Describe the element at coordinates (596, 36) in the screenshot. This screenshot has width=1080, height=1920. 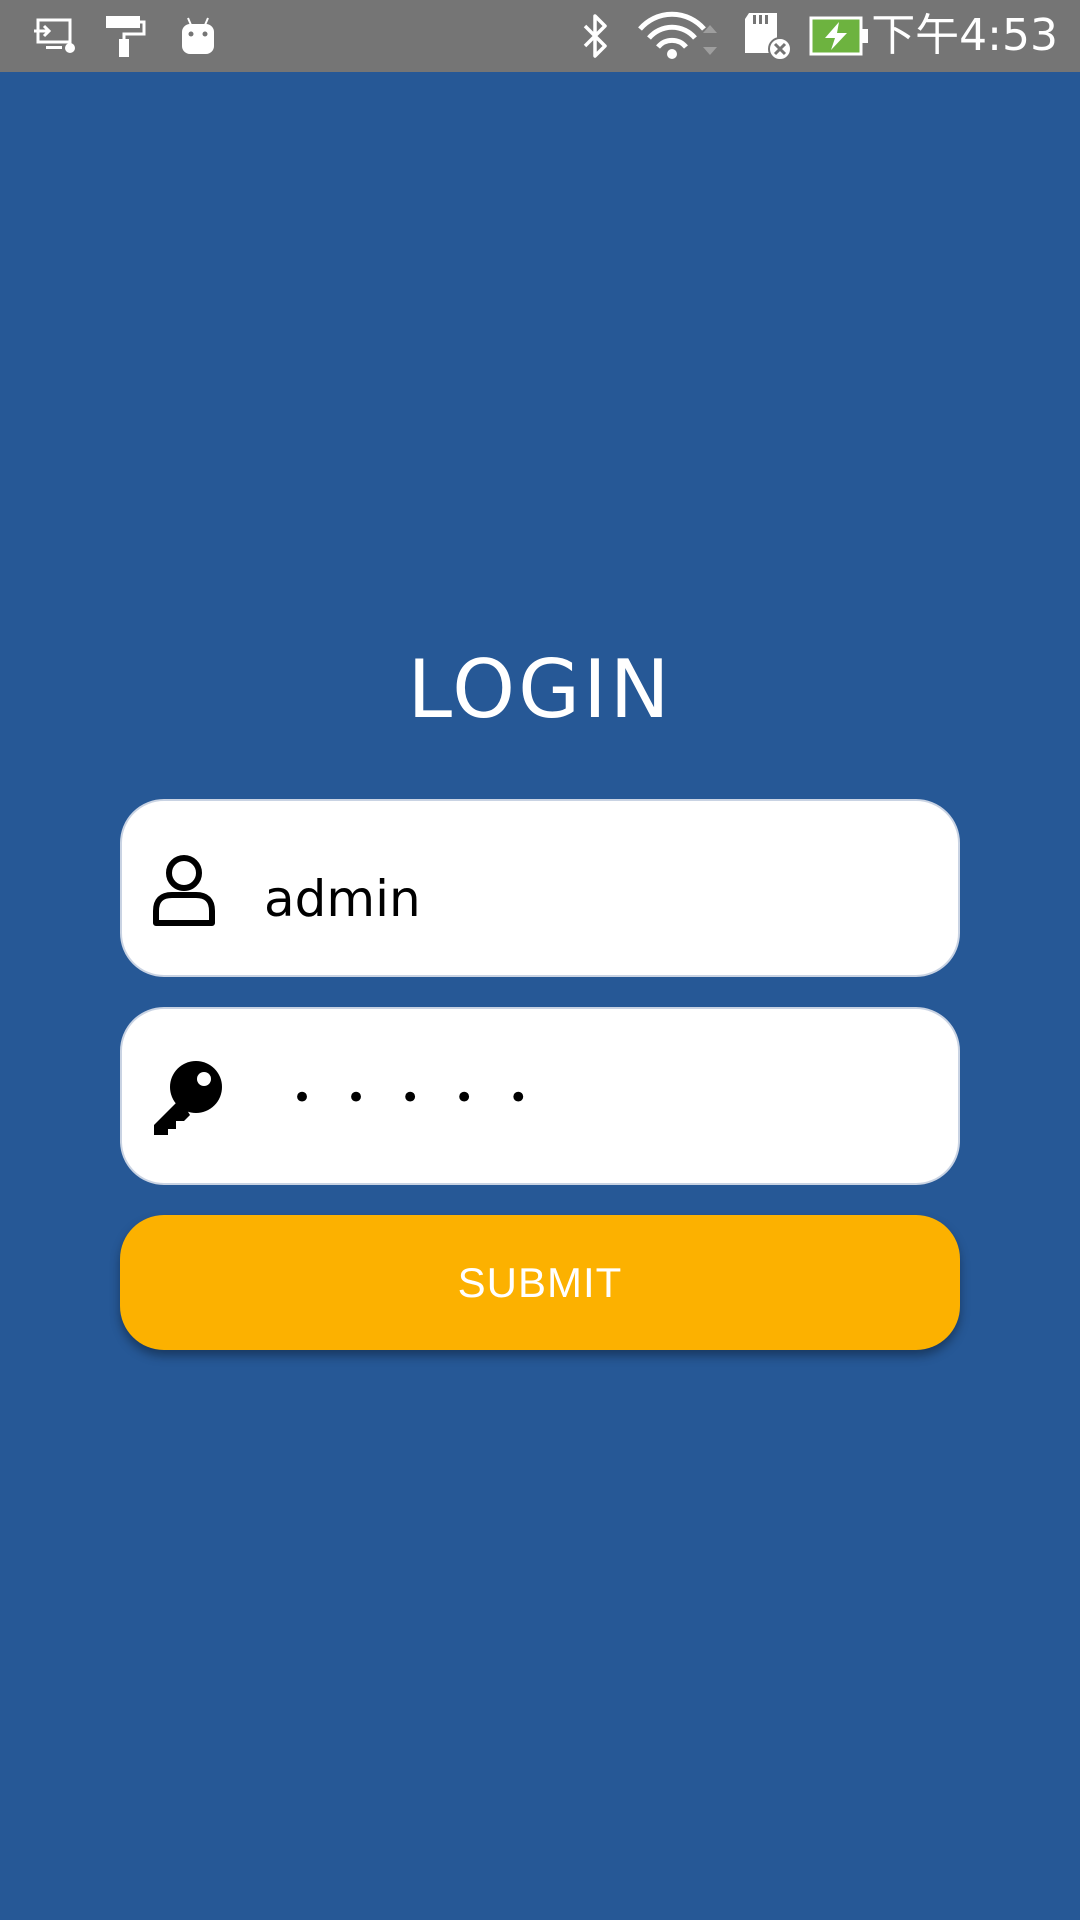
I see `bluetooth-icon` at that location.